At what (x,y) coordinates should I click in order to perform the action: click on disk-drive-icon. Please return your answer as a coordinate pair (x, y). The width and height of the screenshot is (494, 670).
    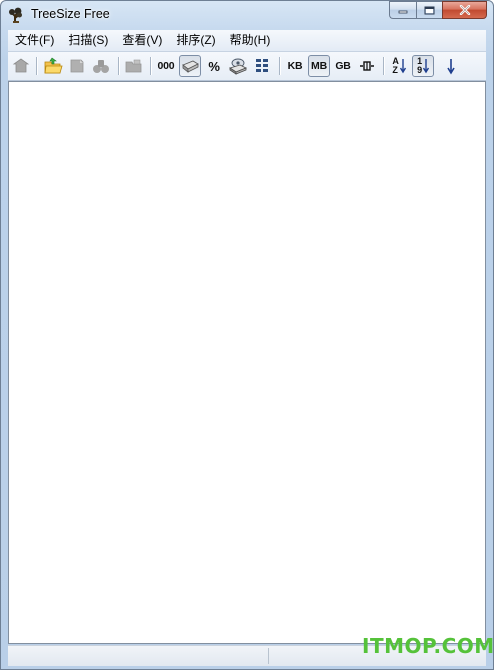
    Looking at the image, I should click on (190, 66).